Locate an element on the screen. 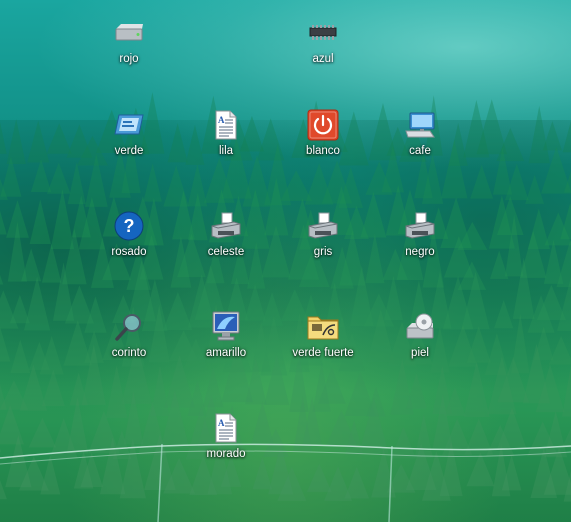 The image size is (571, 522). icon-label: lila is located at coordinates (226, 151).